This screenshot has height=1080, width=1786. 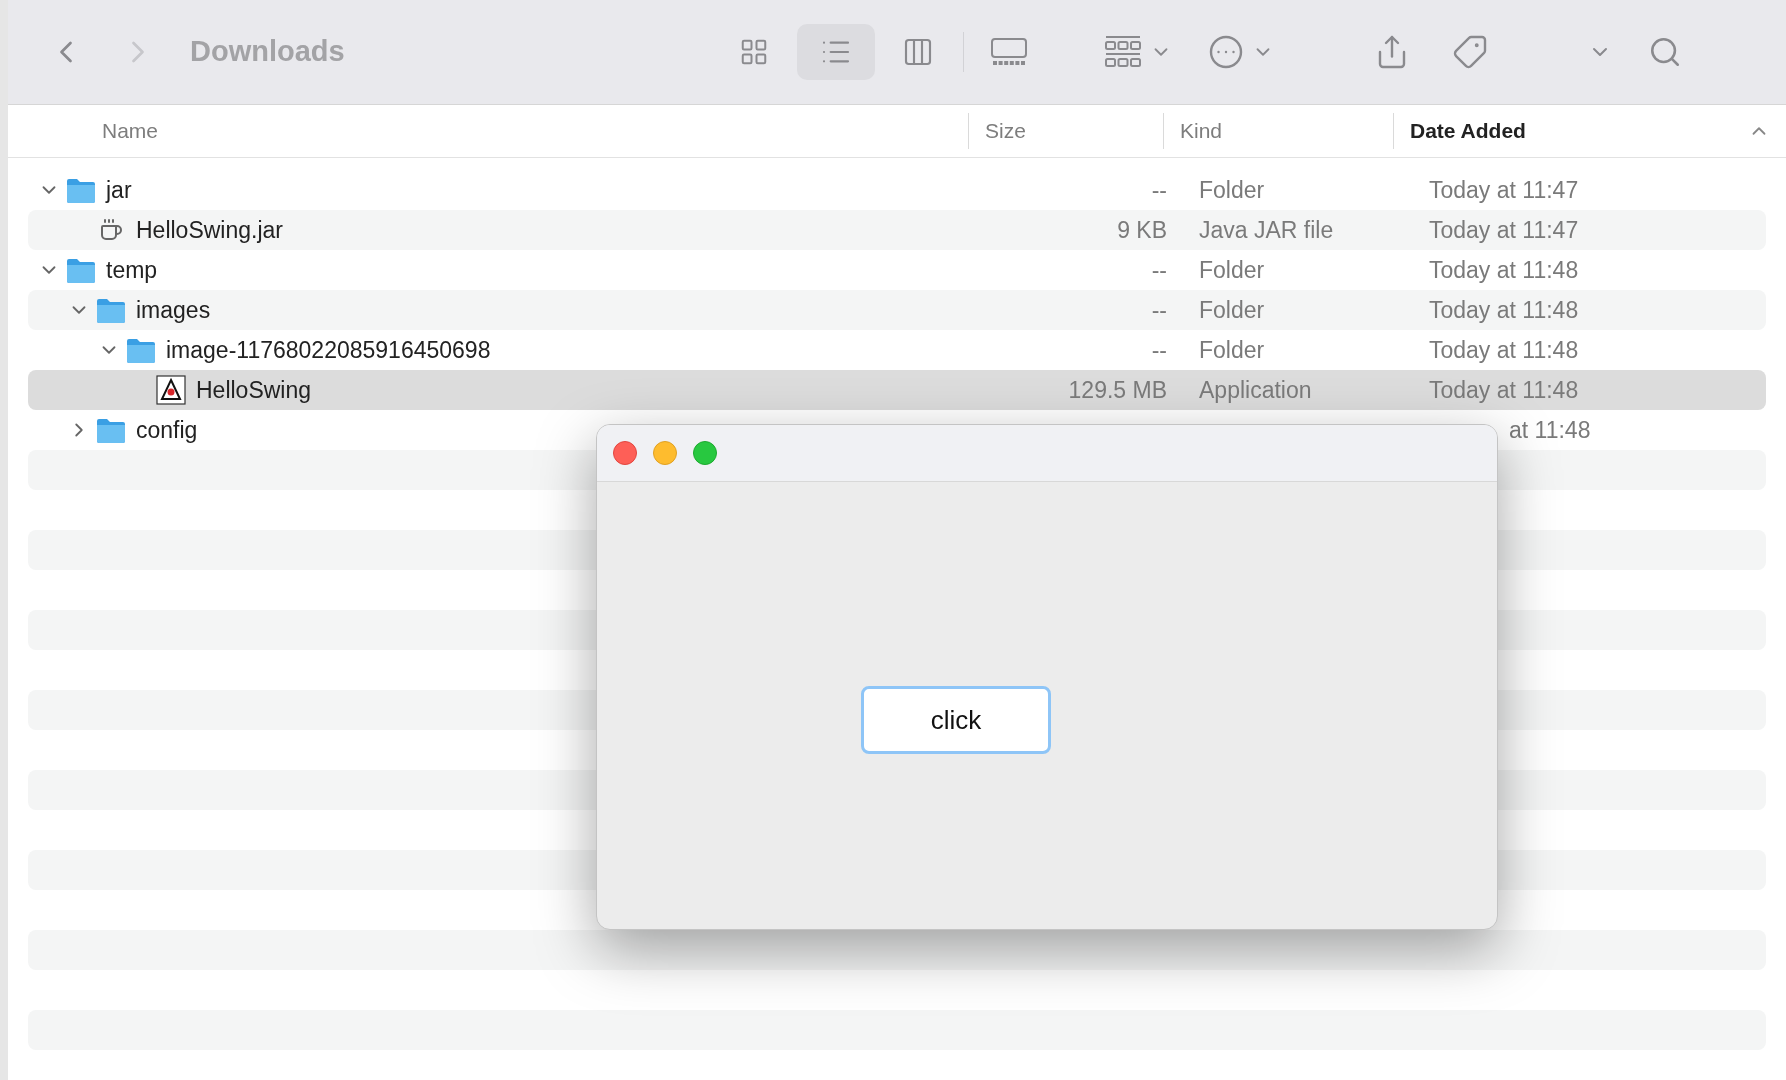 What do you see at coordinates (1142, 230) in the screenshot?
I see `file-size: 9 KB` at bounding box center [1142, 230].